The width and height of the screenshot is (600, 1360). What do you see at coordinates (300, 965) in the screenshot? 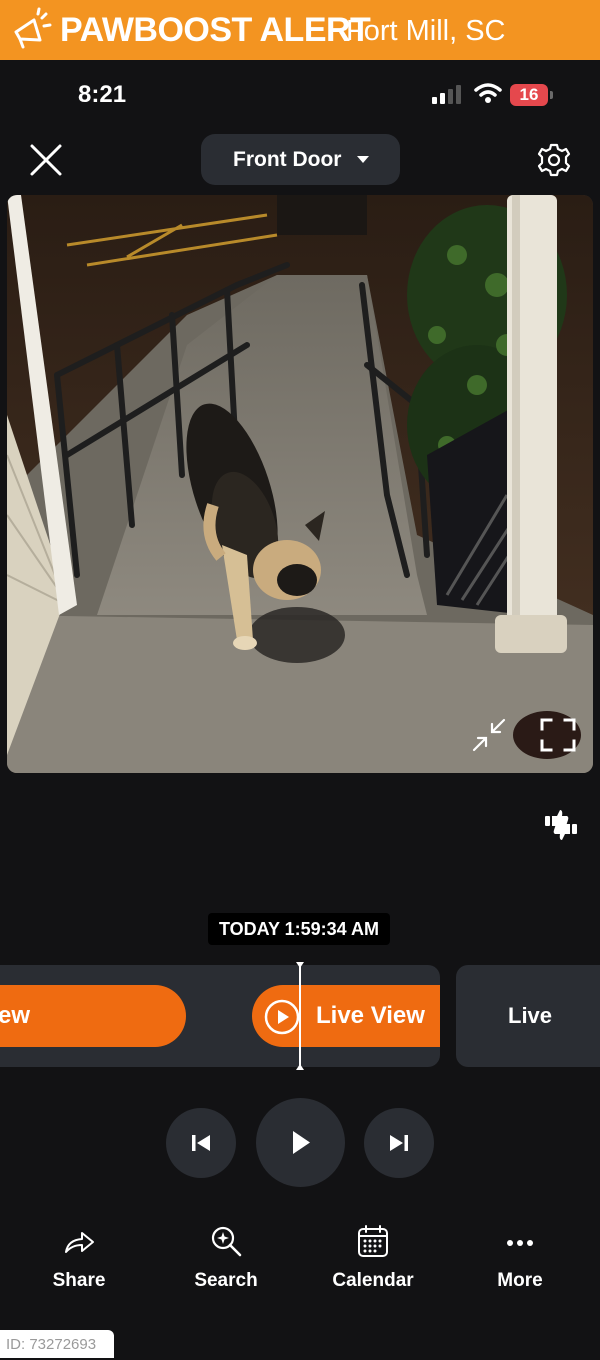
I see `playhead-top-marker` at bounding box center [300, 965].